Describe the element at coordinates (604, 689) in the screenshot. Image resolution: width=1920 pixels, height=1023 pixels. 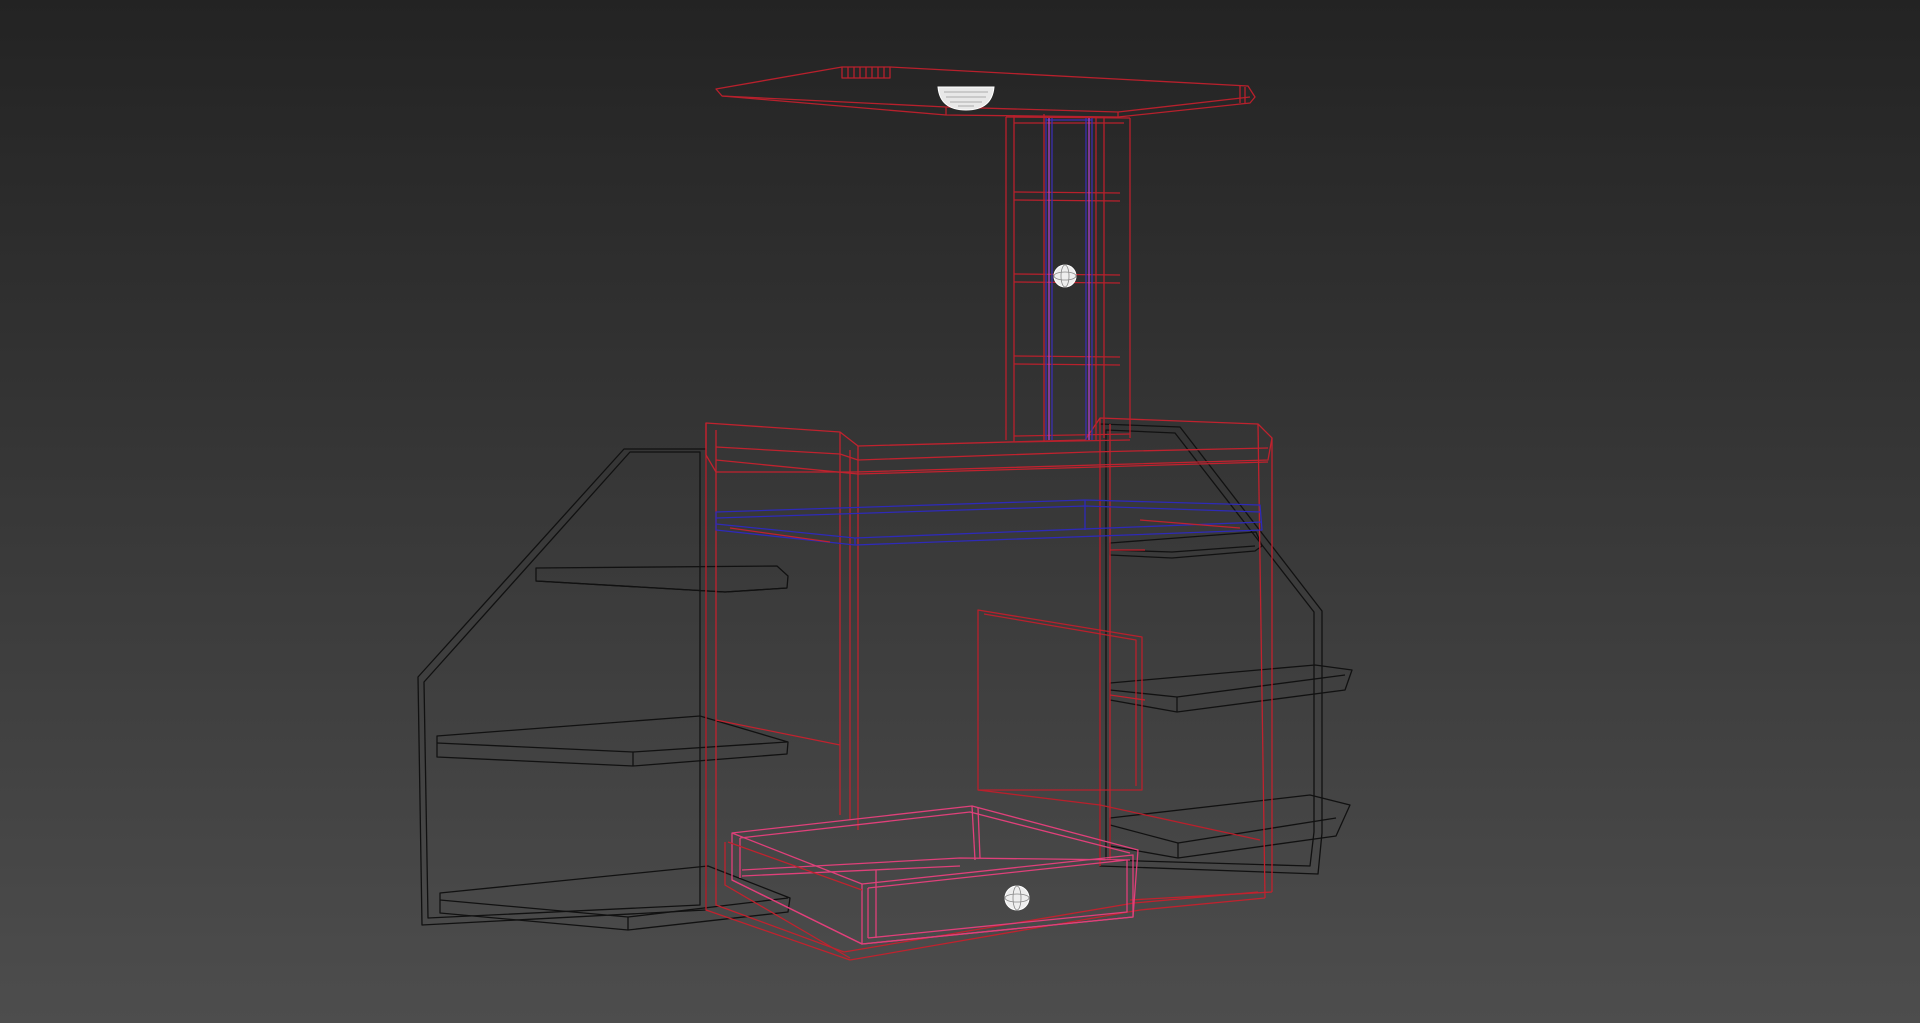
I see `left-shelf-unit` at that location.